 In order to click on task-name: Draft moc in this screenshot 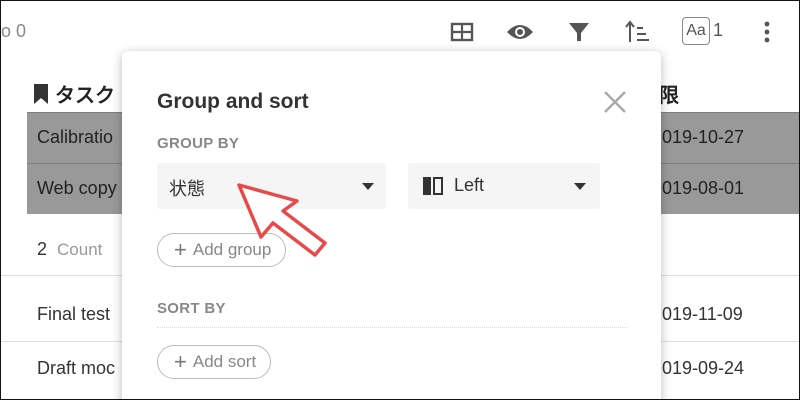, I will do `click(76, 368)`.